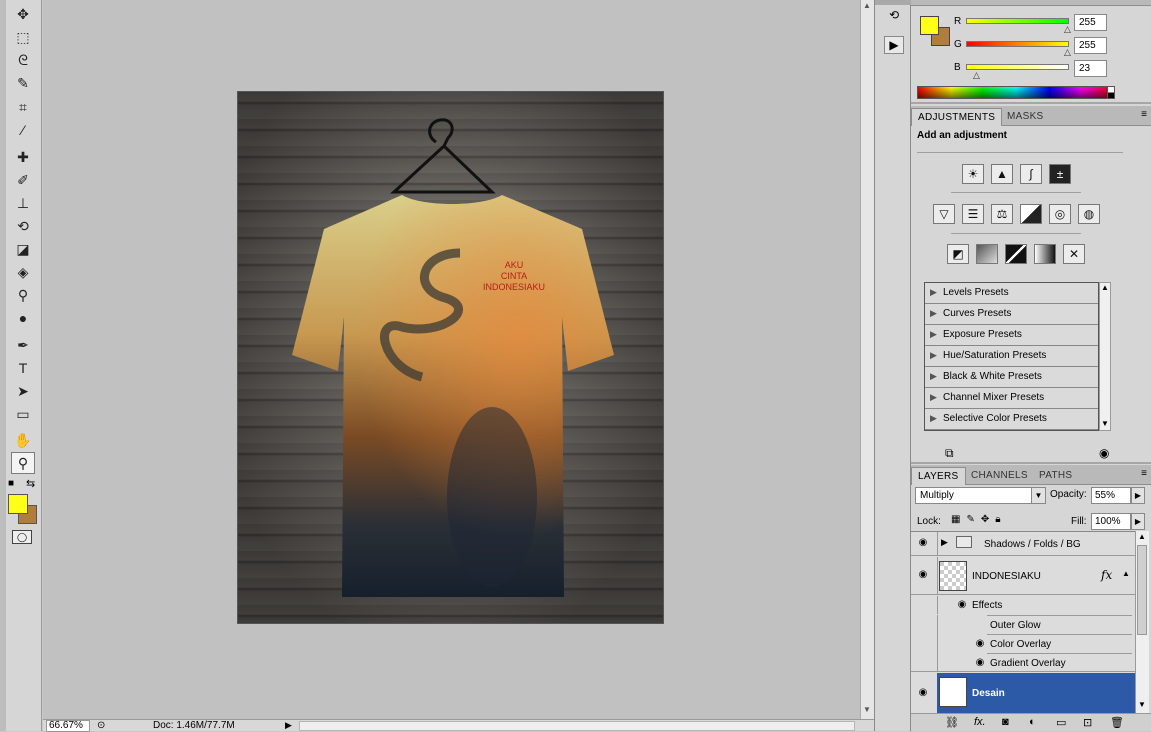 This screenshot has width=1151, height=732. What do you see at coordinates (949, 453) in the screenshot?
I see `expanded-view-icon: ⧉` at bounding box center [949, 453].